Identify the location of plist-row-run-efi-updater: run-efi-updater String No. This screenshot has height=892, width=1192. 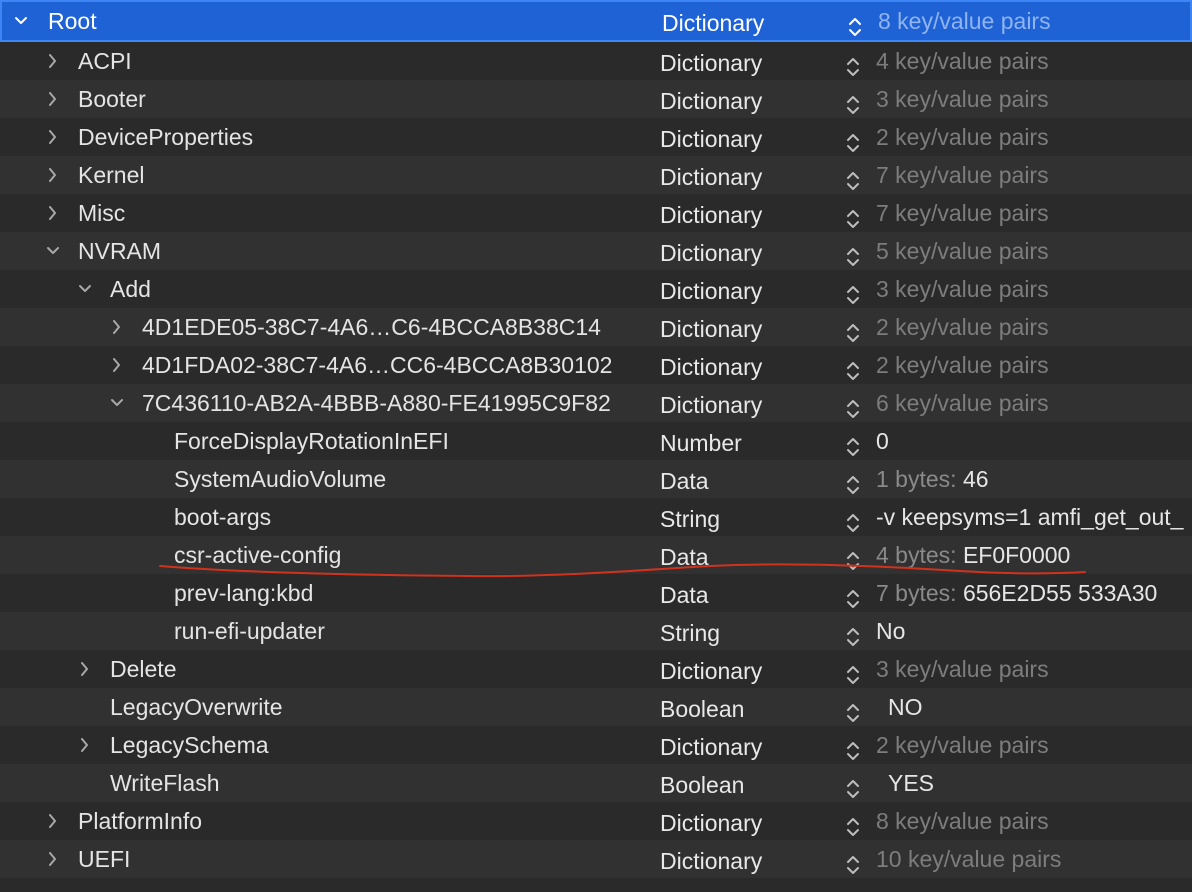
(596, 631).